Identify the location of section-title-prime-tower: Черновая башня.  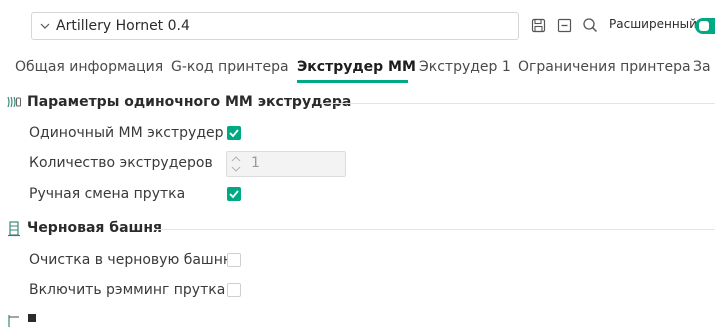
(95, 228).